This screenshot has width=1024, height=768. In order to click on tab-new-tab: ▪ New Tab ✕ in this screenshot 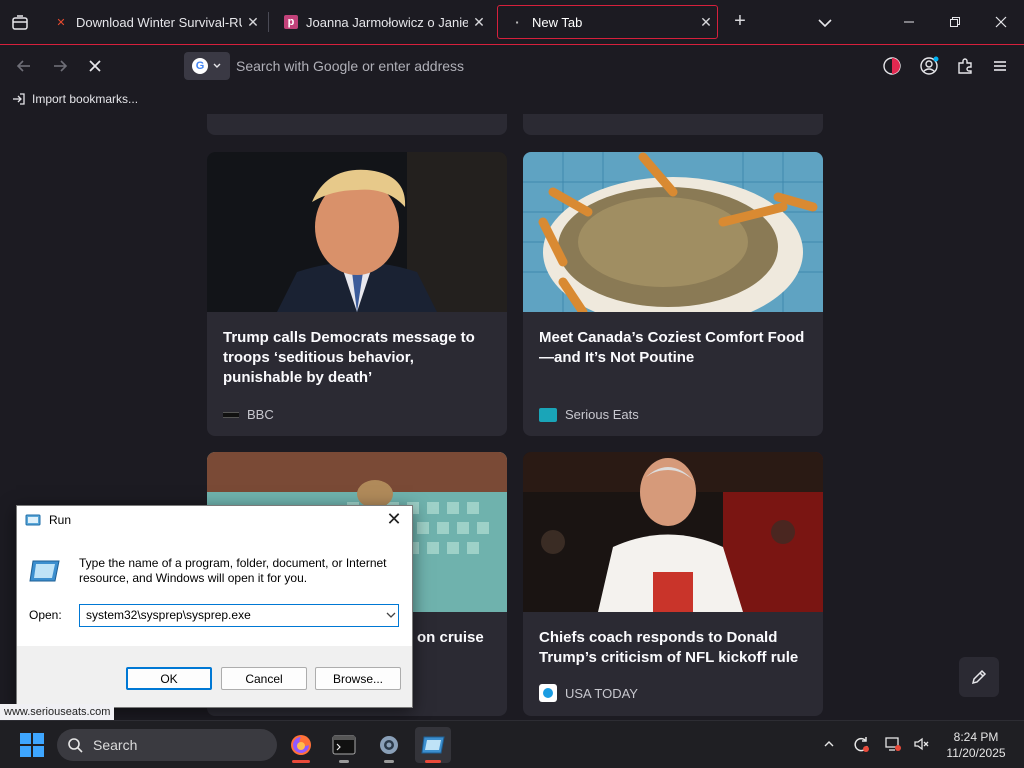, I will do `click(607, 22)`.